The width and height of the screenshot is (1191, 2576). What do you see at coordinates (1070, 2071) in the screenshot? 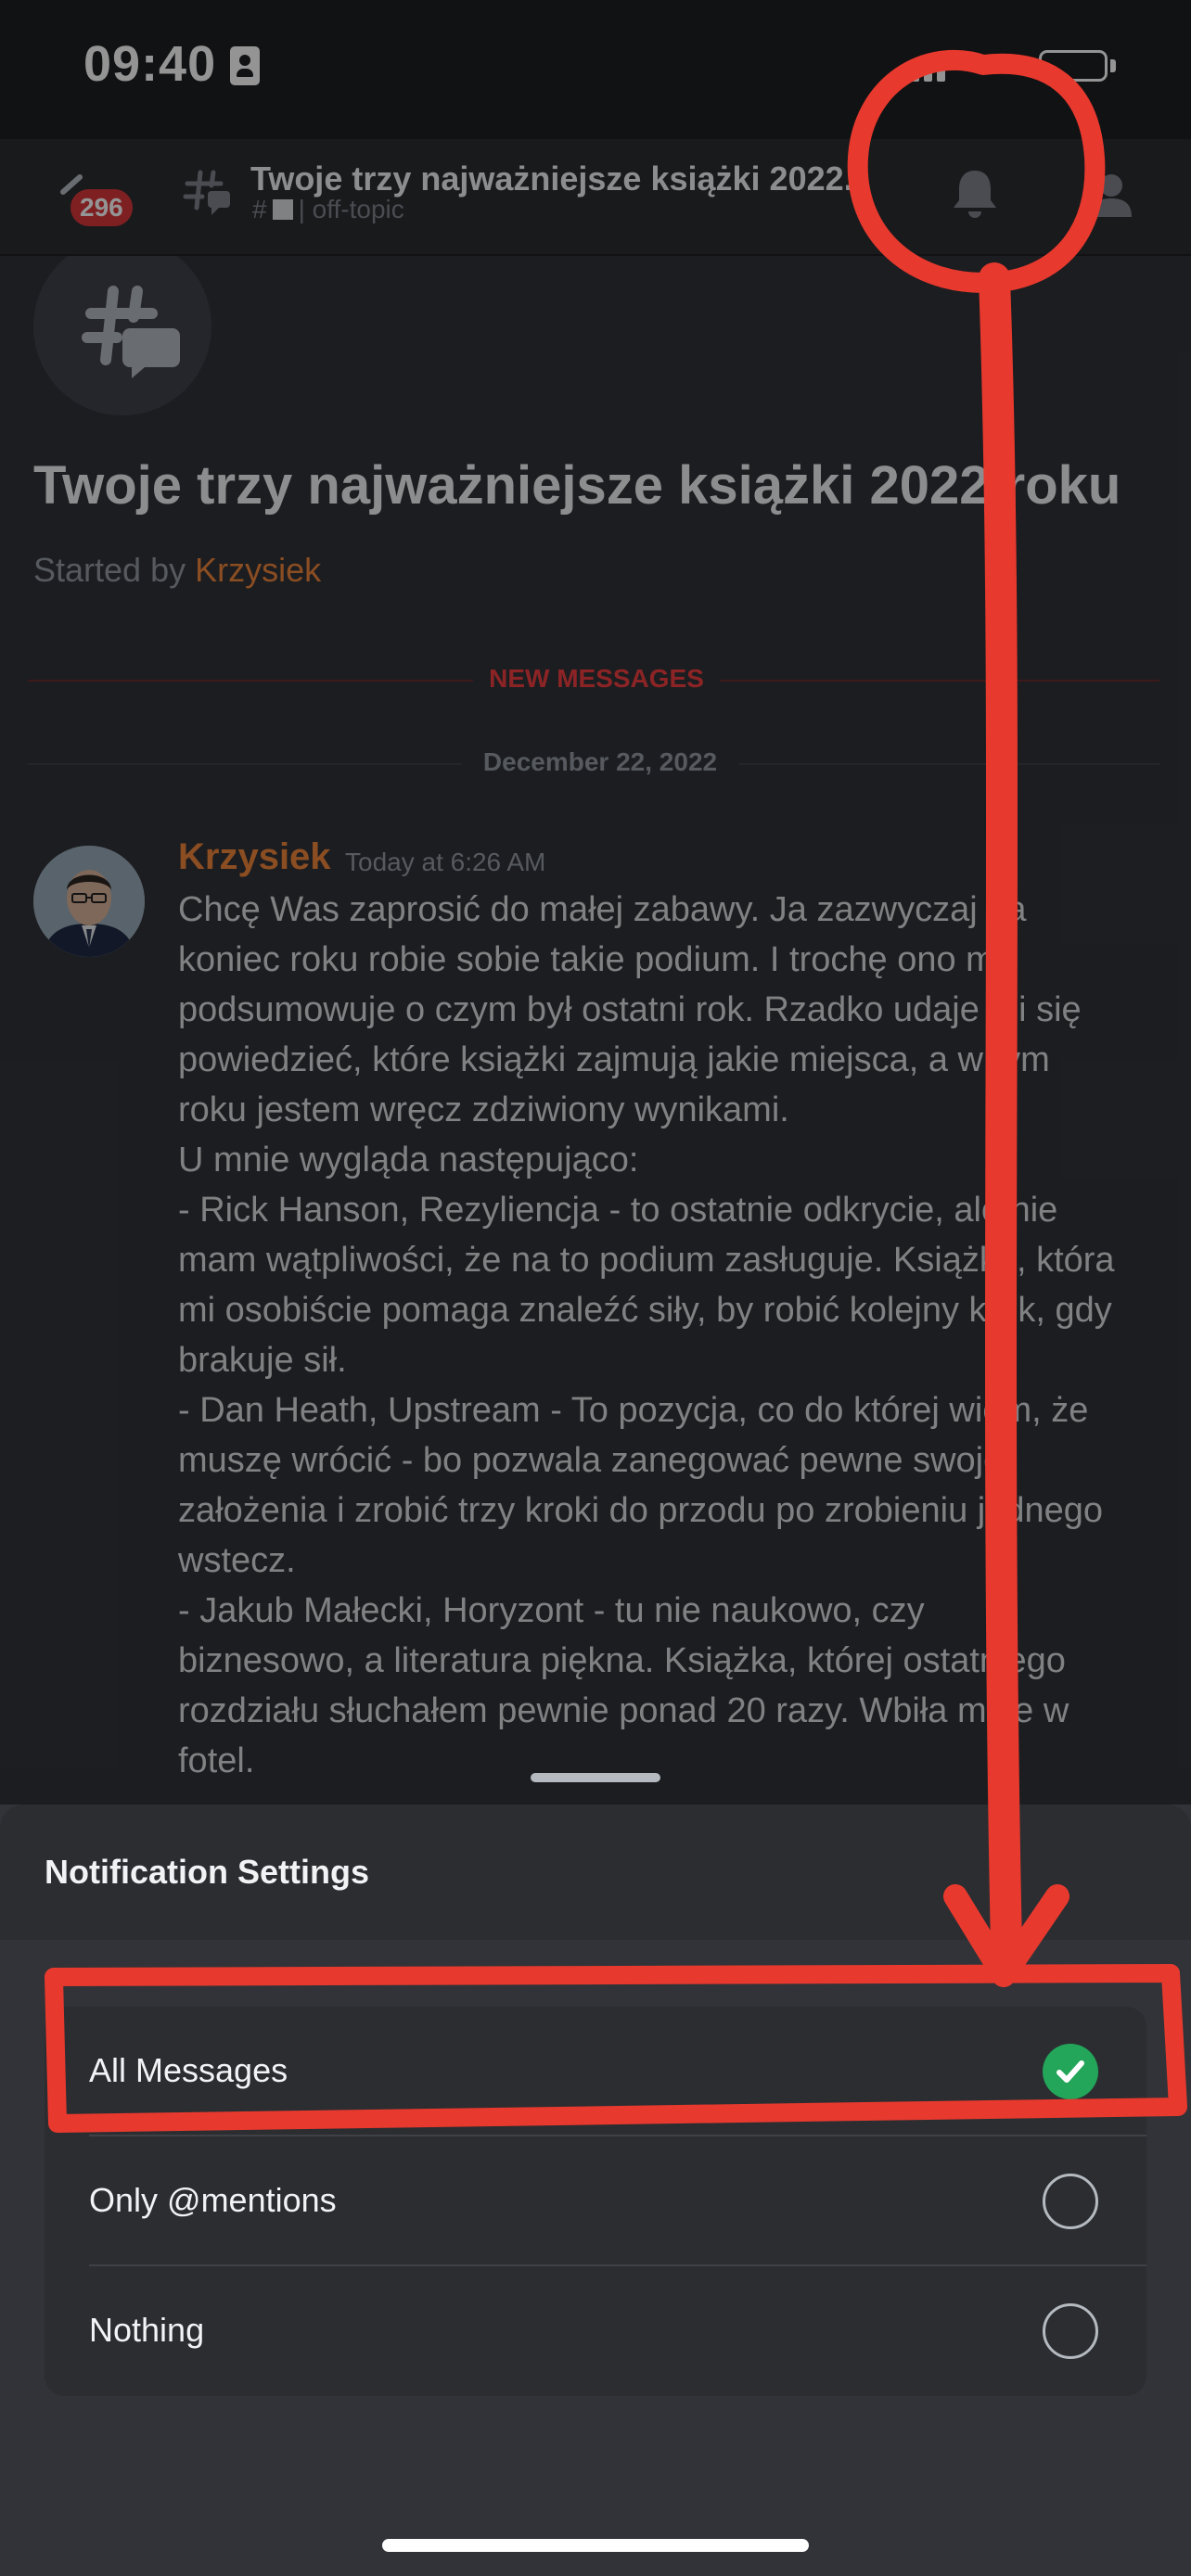
I see `checkmark-selected-icon` at bounding box center [1070, 2071].